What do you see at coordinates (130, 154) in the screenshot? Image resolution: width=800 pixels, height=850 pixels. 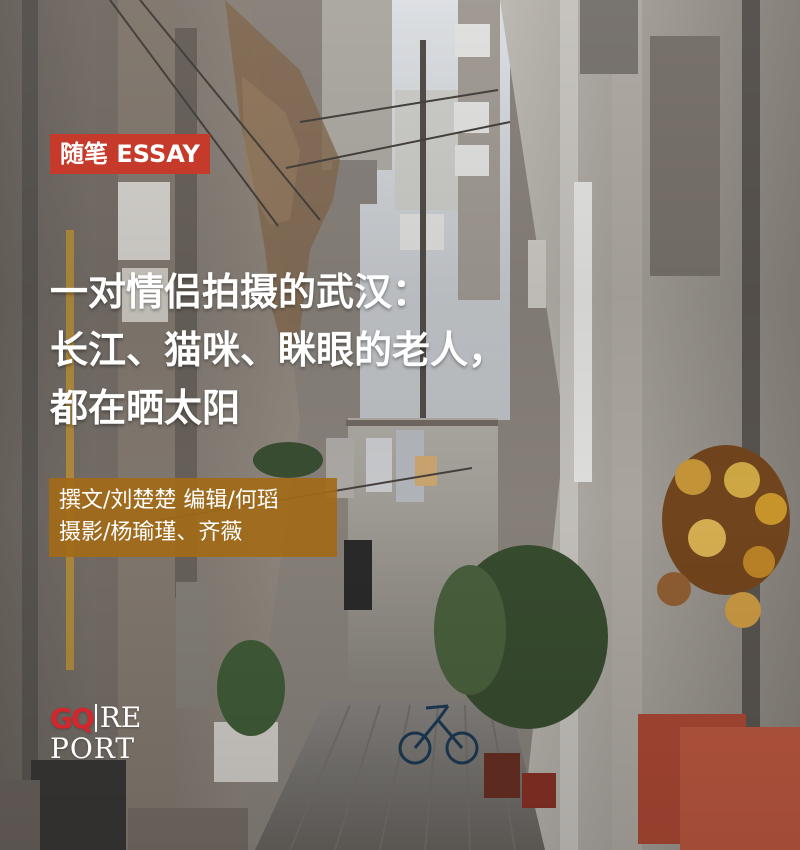 I see `category-badge: 随笔 ESSAY` at bounding box center [130, 154].